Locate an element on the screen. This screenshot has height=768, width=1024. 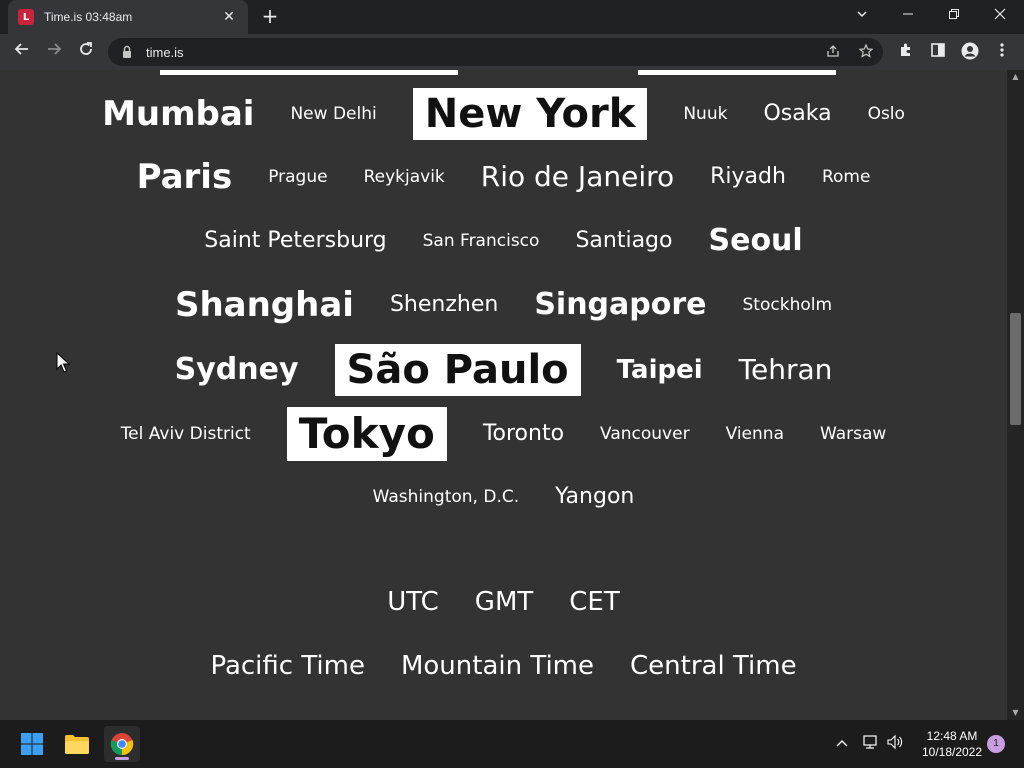
city-link: Nuuk is located at coordinates (705, 114).